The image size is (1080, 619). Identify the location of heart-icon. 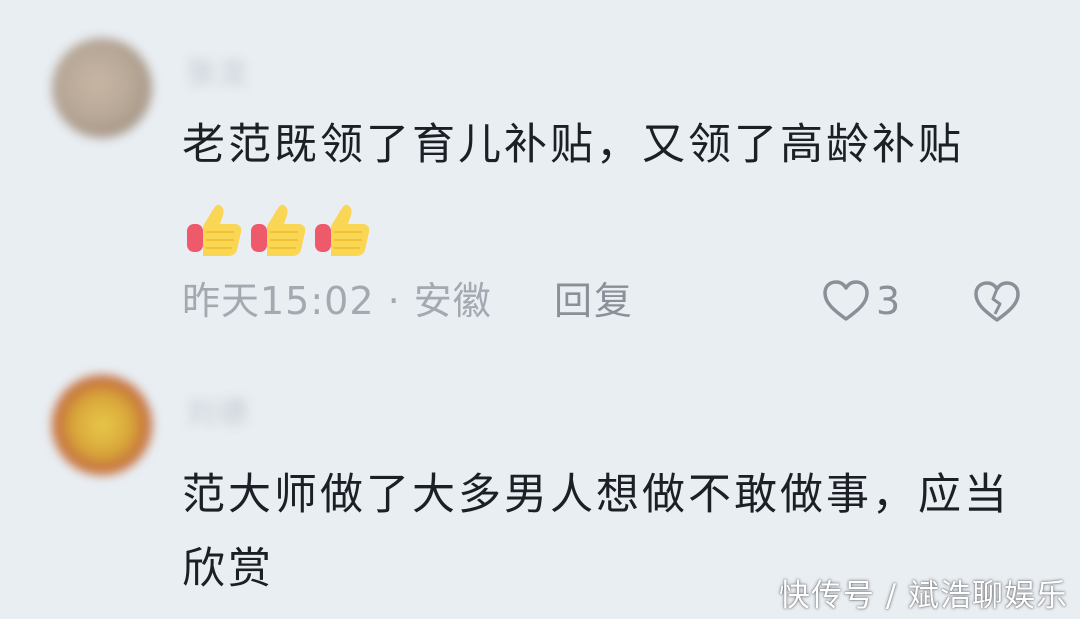
(846, 300).